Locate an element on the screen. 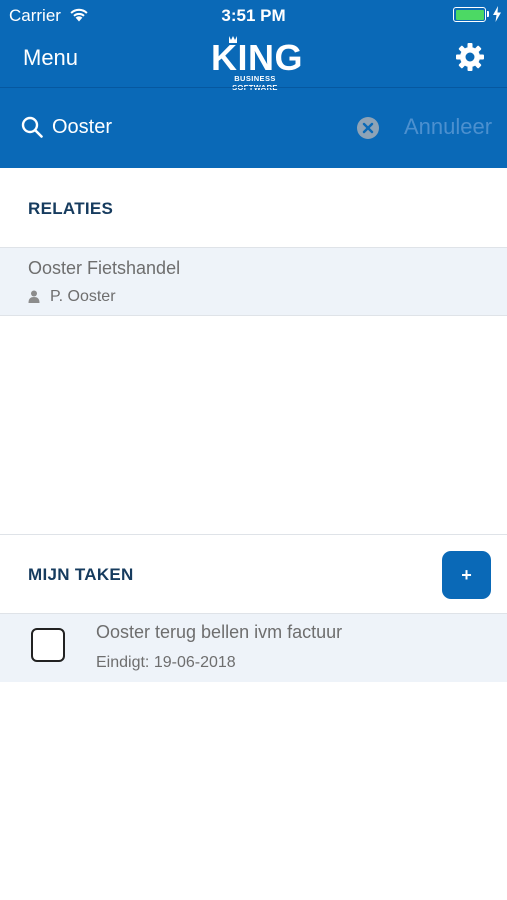  relatie-list-item: Ooster Fietshandel P. Ooster is located at coordinates (253, 281).